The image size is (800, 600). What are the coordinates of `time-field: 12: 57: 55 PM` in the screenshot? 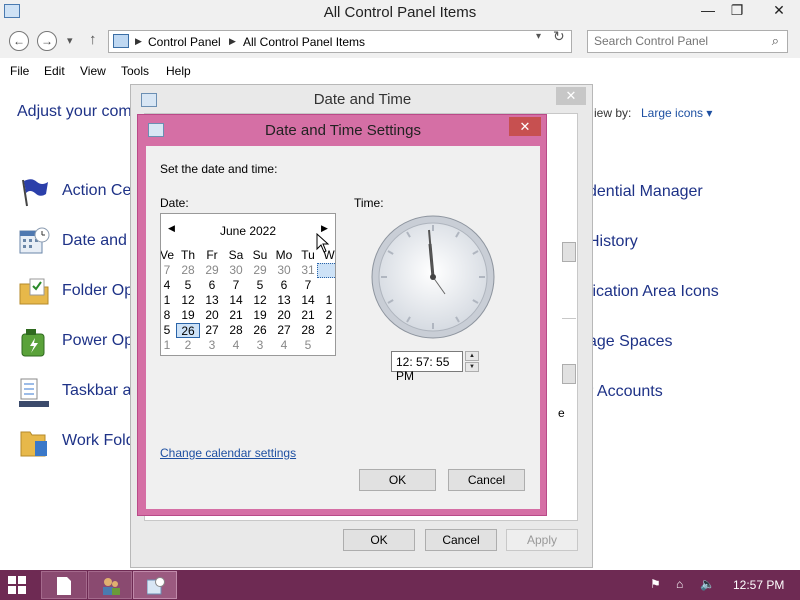 It's located at (427, 367).